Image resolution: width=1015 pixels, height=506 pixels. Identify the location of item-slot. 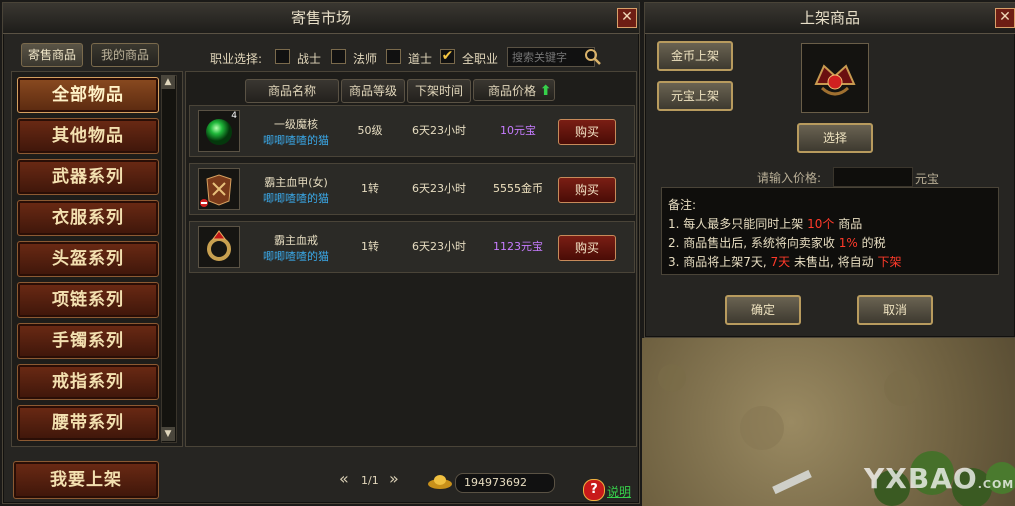
(835, 78).